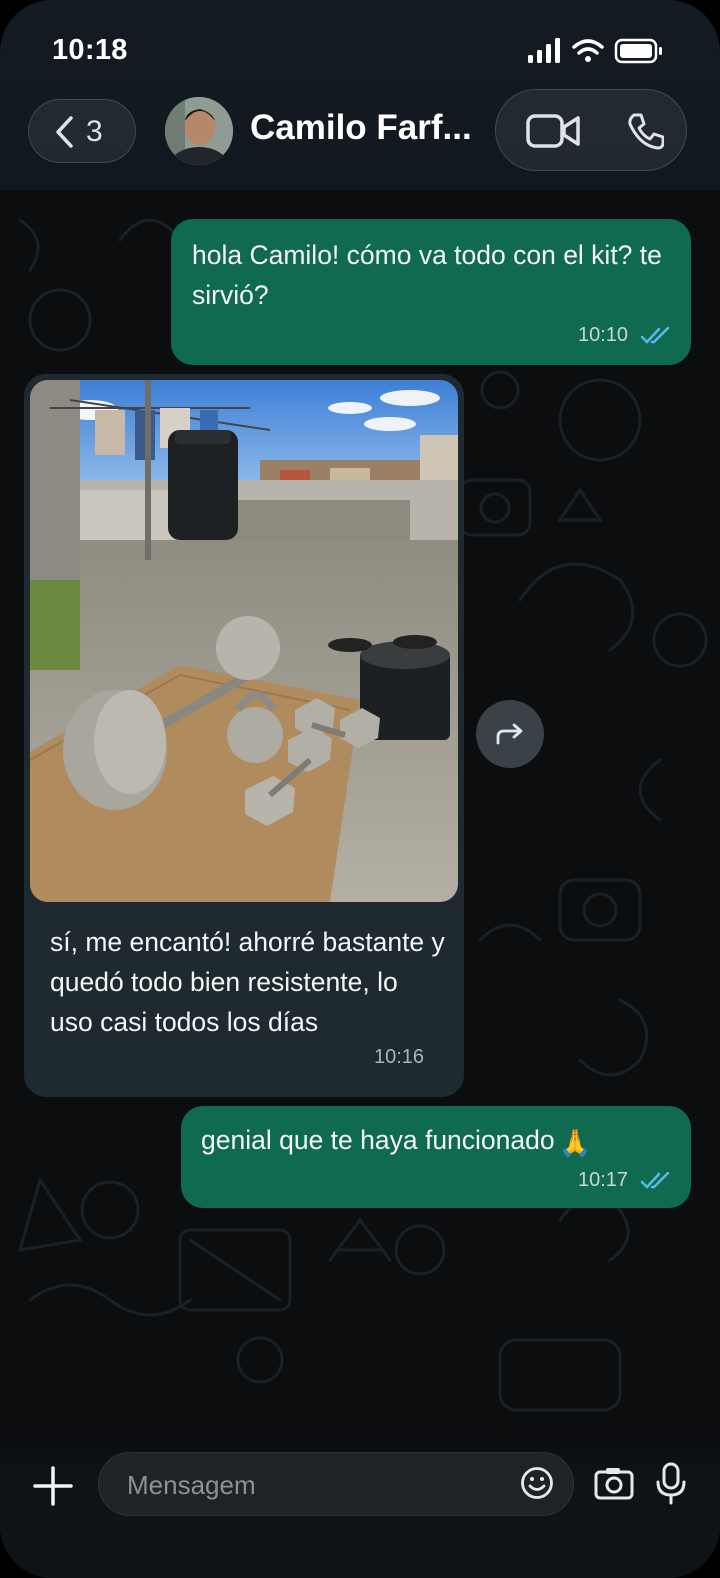 The height and width of the screenshot is (1578, 720). What do you see at coordinates (53, 1486) in the screenshot?
I see `plus-icon` at bounding box center [53, 1486].